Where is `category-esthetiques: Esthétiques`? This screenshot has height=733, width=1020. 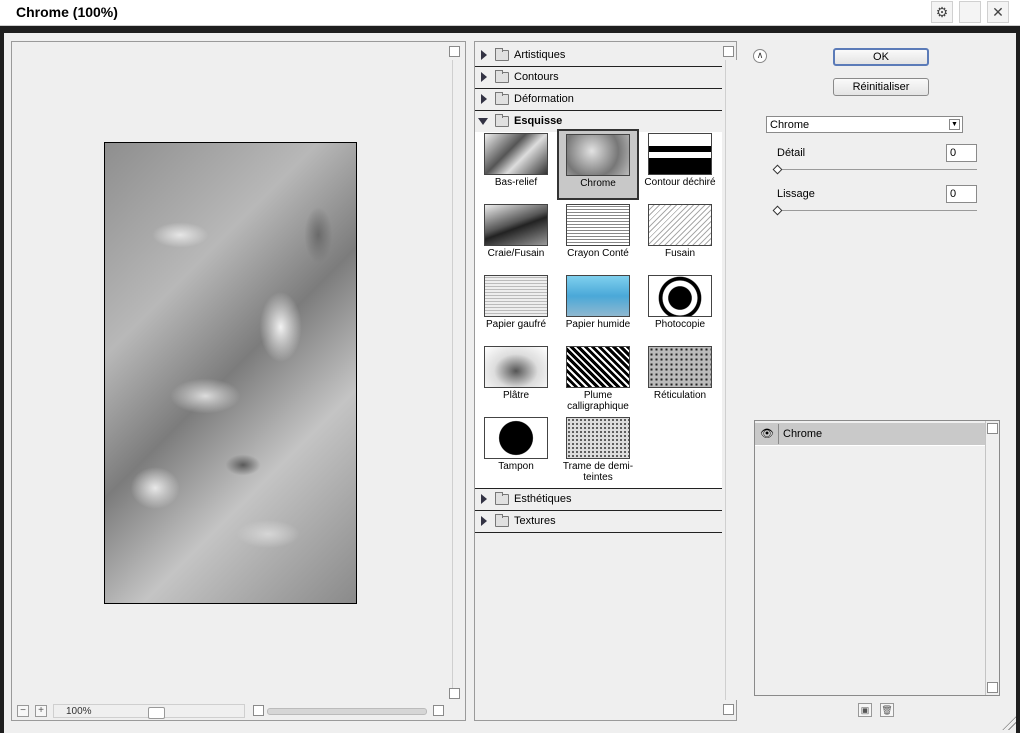 category-esthetiques: Esthétiques is located at coordinates (598, 500).